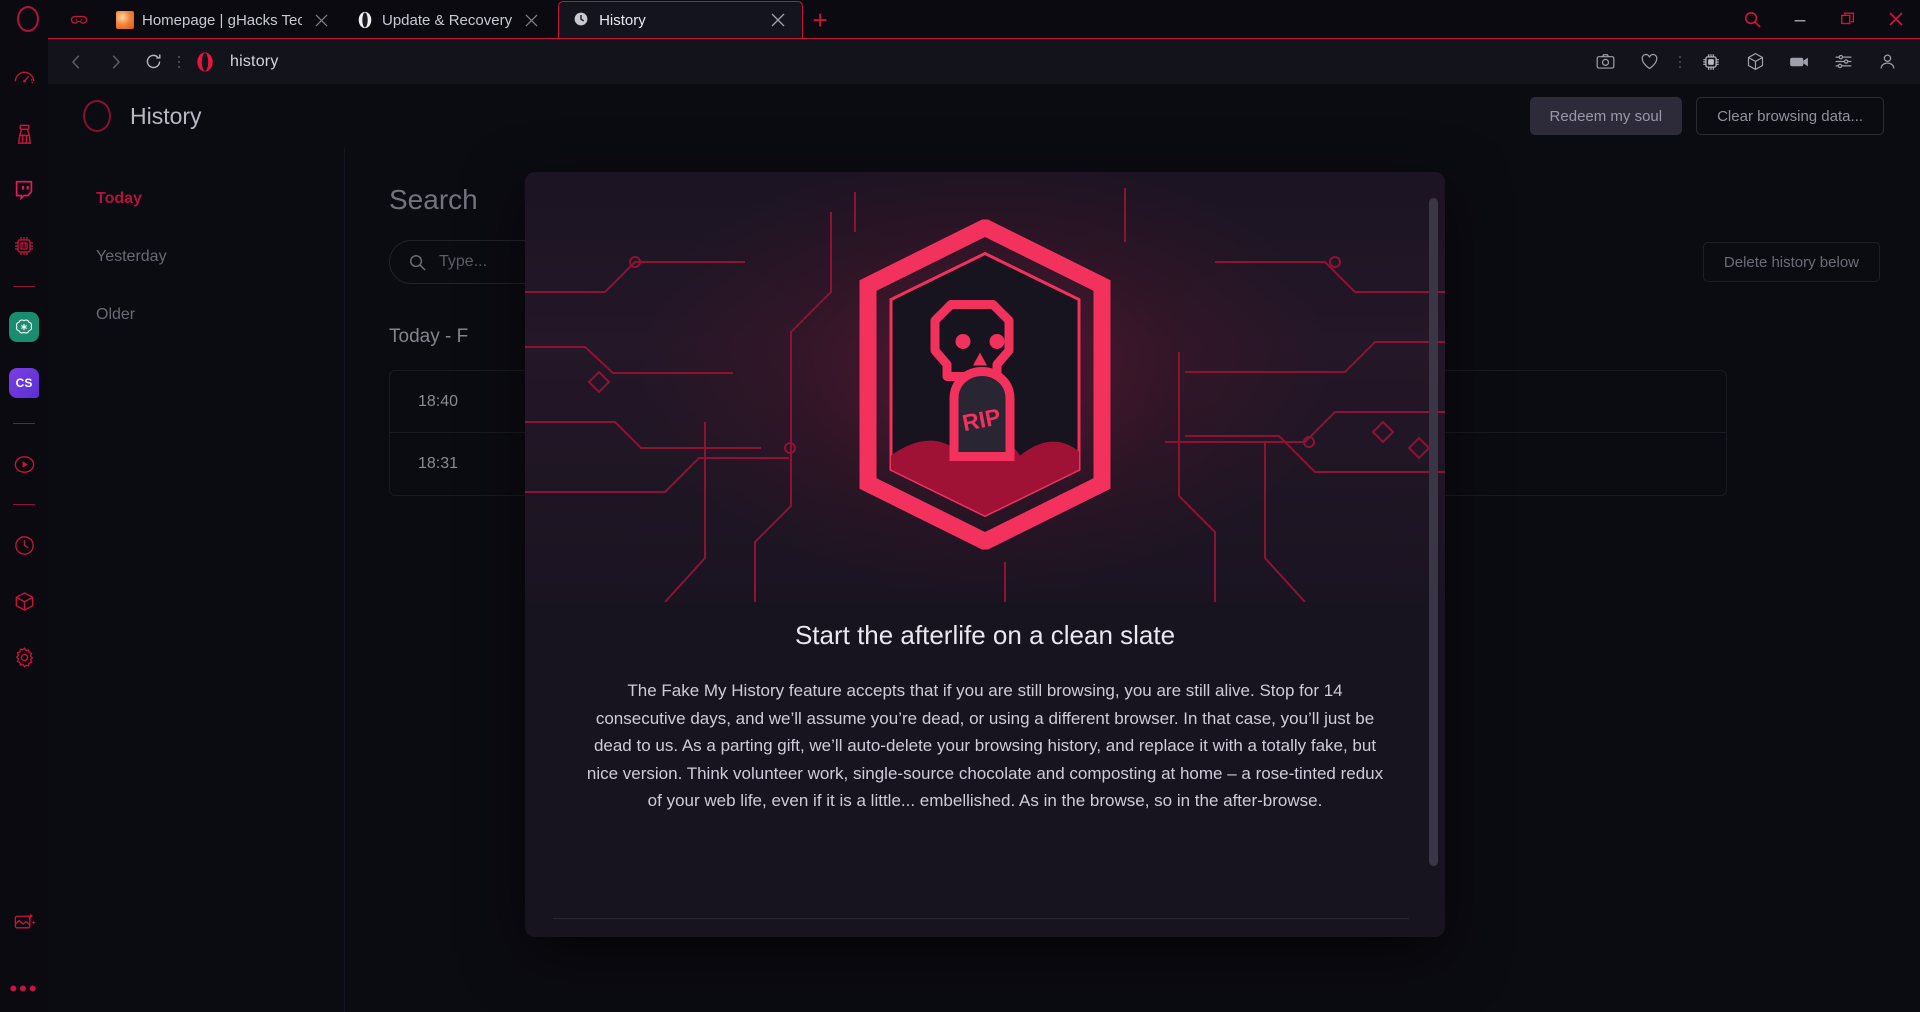 The height and width of the screenshot is (1012, 1920). Describe the element at coordinates (153, 62) in the screenshot. I see `reload-icon` at that location.